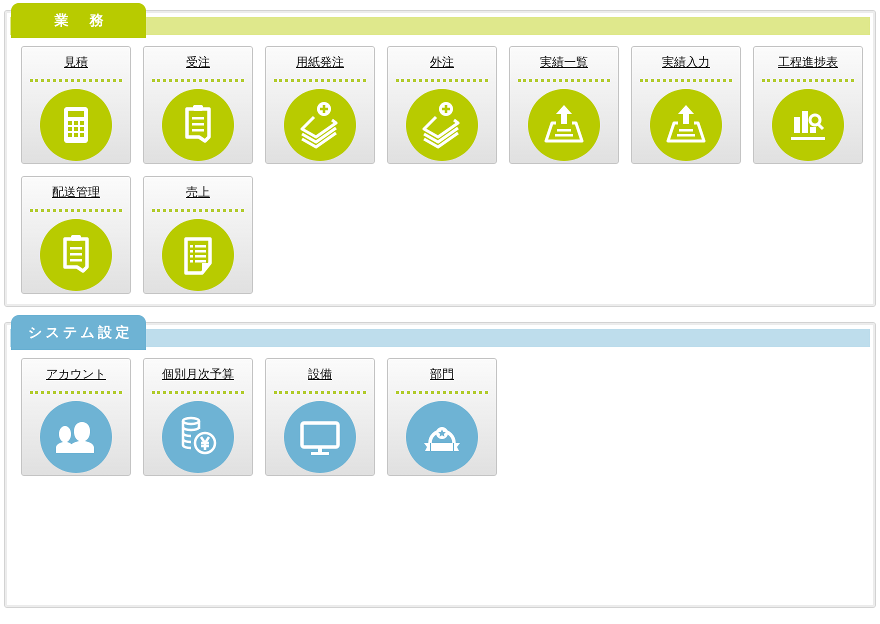  I want to click on tile-label: 個別月次予算, so click(198, 374).